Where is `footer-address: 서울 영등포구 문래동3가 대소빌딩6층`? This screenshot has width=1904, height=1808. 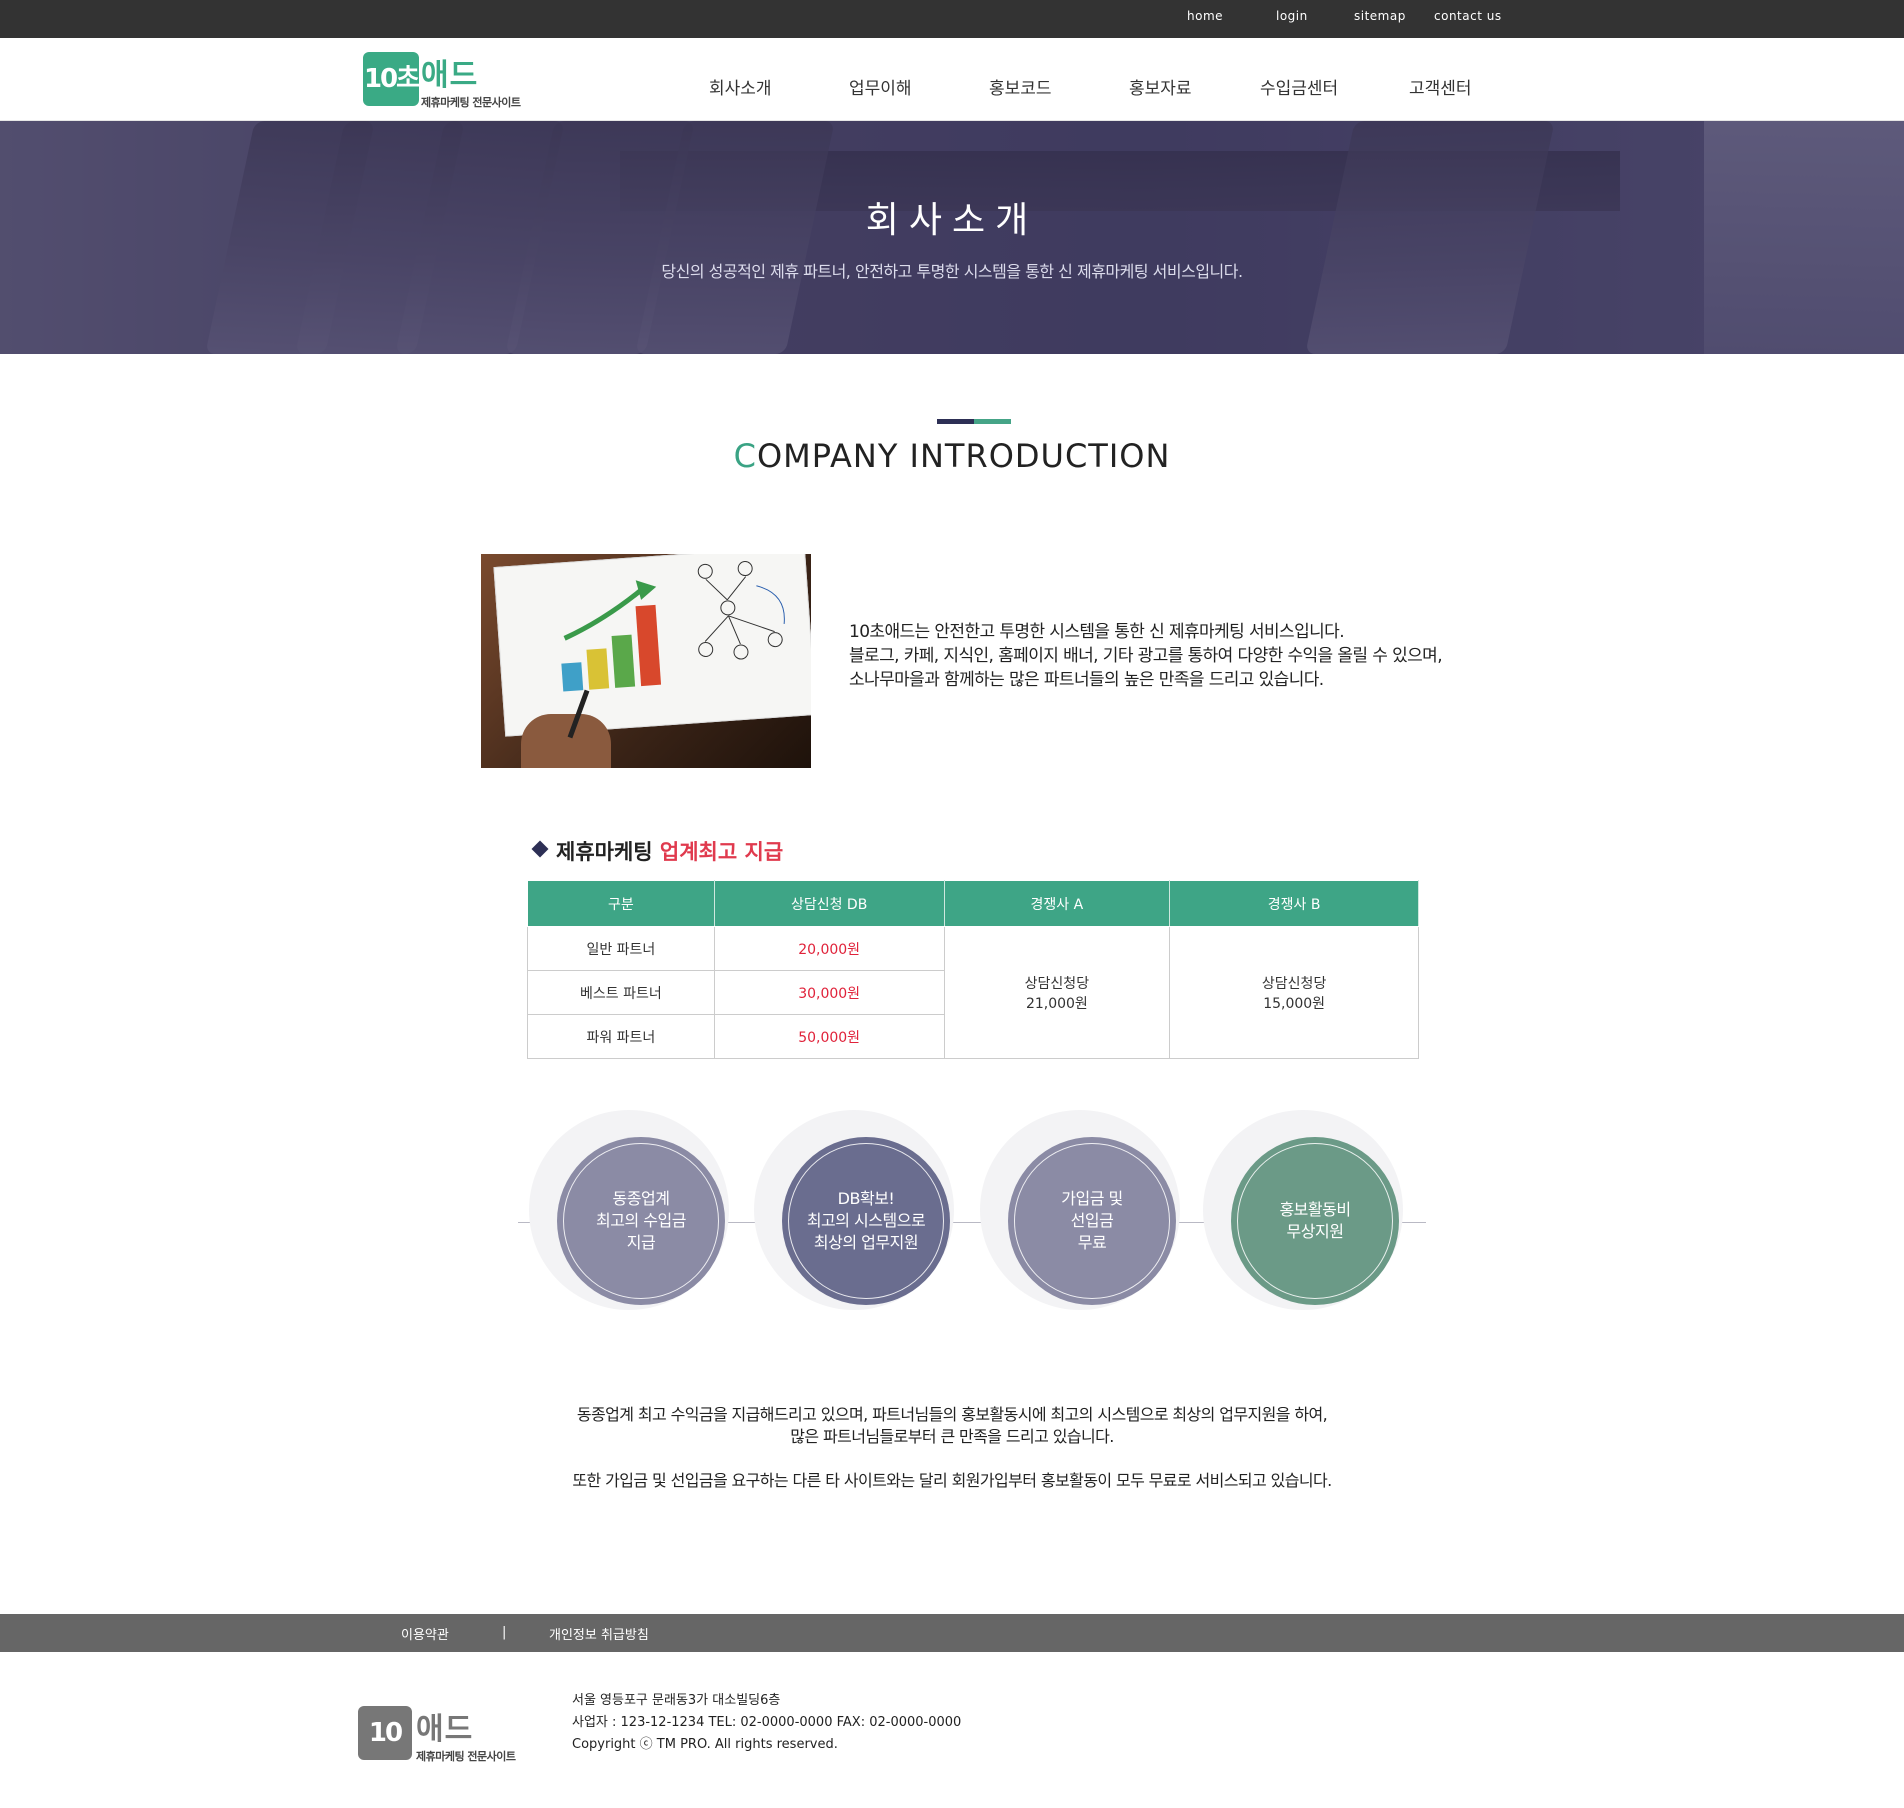
footer-address: 서울 영등포구 문래동3가 대소빌딩6층 is located at coordinates (676, 1700).